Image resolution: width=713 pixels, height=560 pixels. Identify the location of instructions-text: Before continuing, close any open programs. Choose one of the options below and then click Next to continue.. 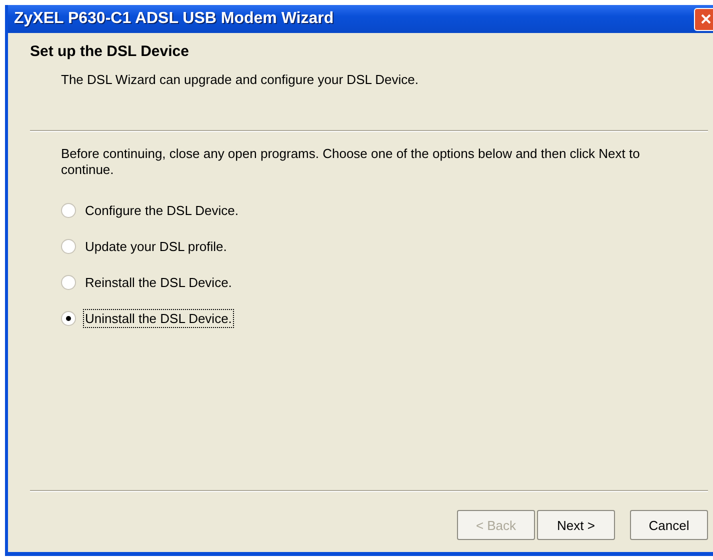
(351, 162).